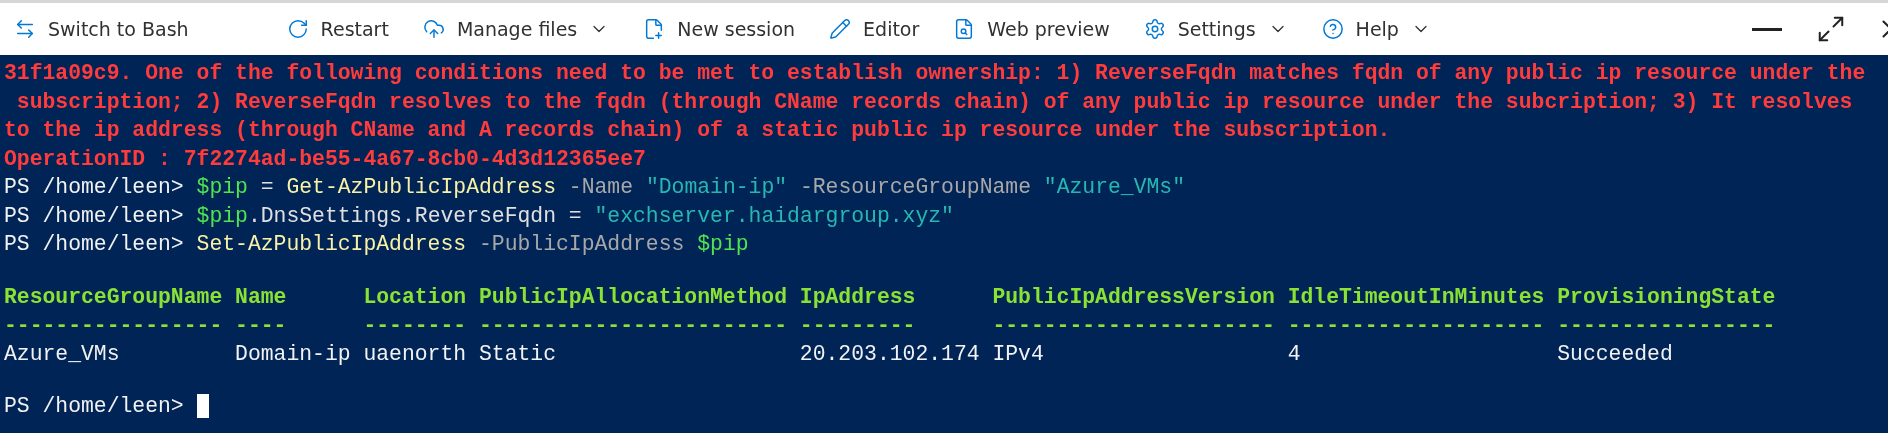 The width and height of the screenshot is (1888, 433). Describe the element at coordinates (415, 297) in the screenshot. I see `column-header: Location` at that location.